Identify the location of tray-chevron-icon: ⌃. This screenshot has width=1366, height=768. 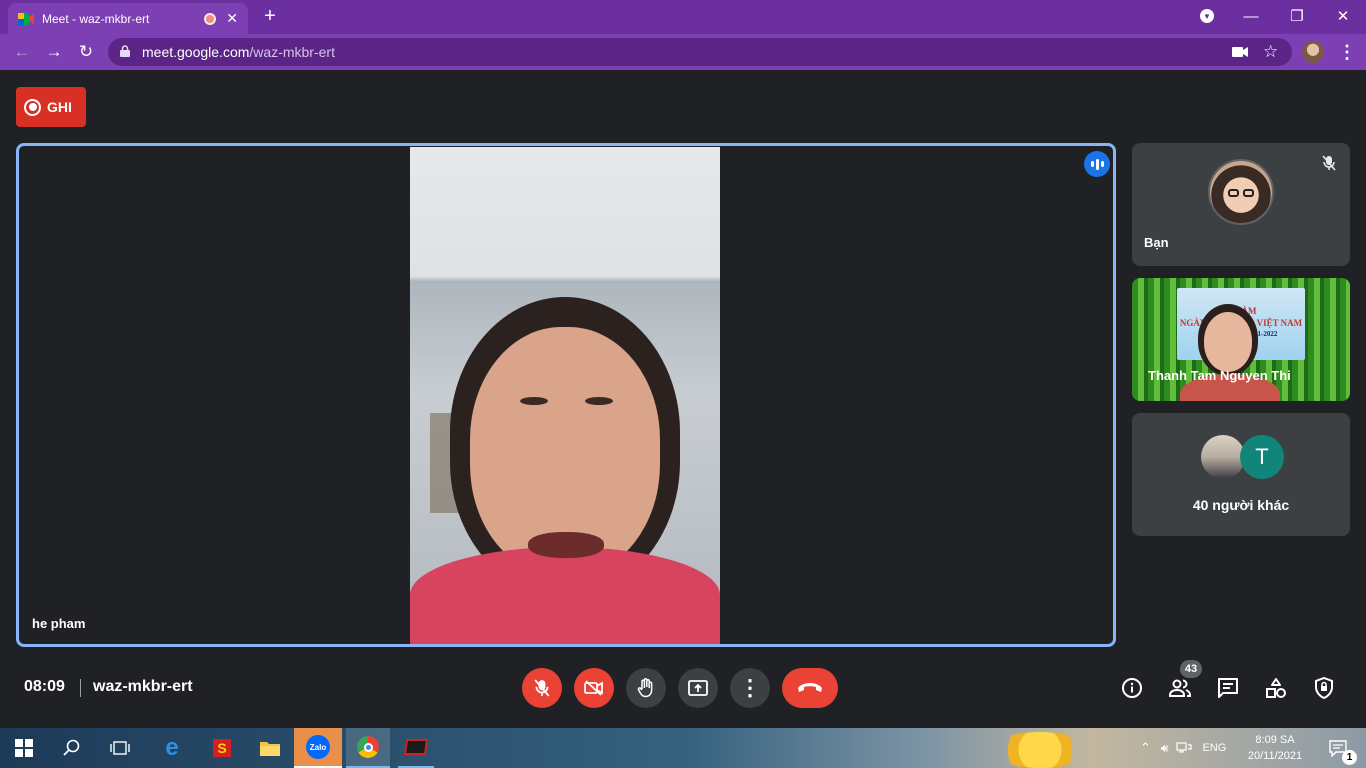
(1145, 748).